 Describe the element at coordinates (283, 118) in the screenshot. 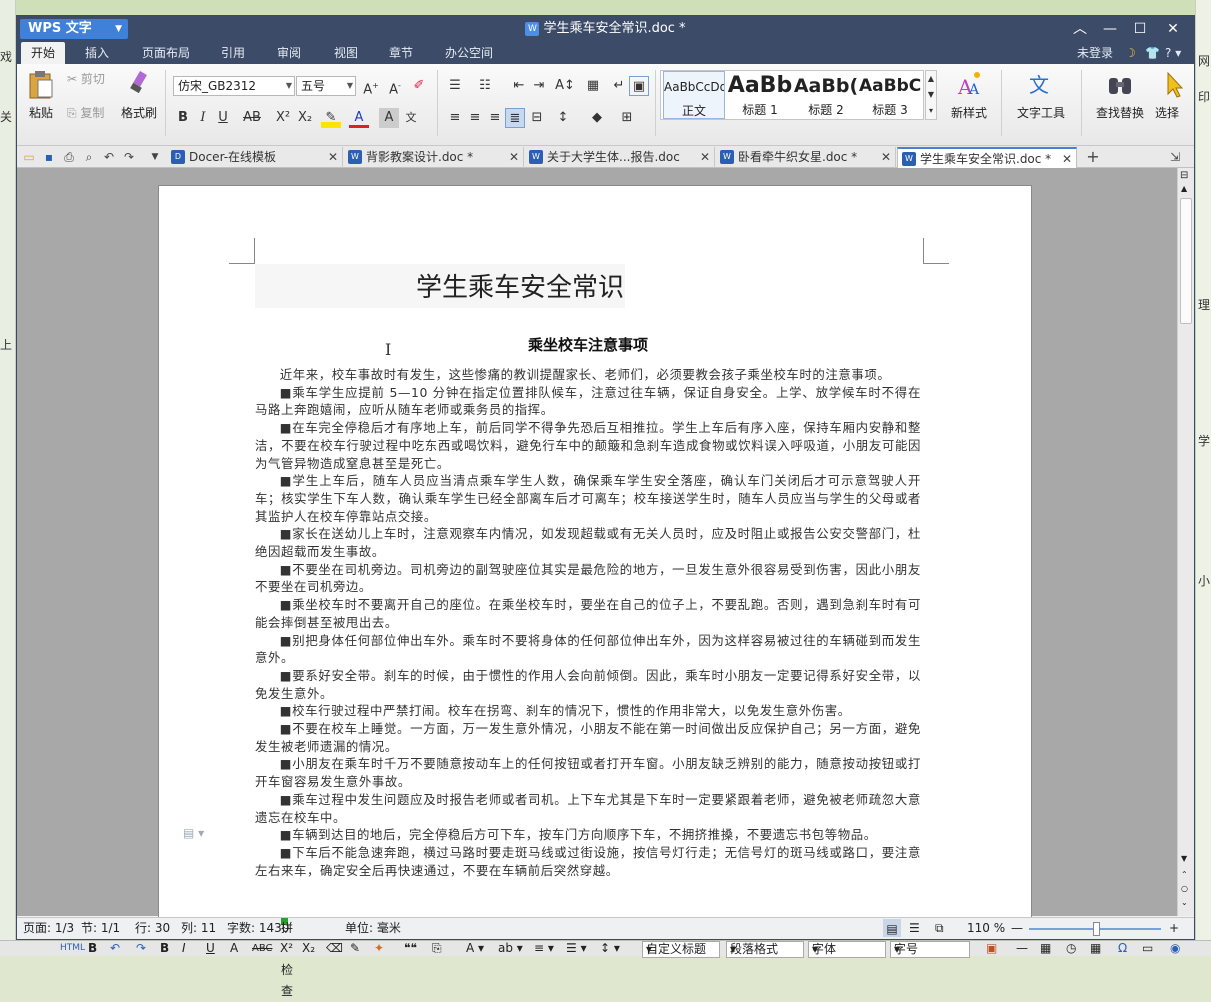

I see `superscript-button: X²` at that location.